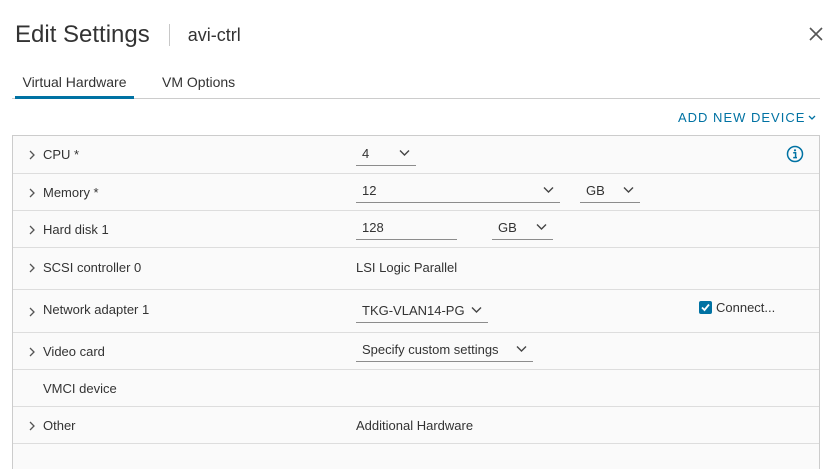 This screenshot has height=469, width=840. I want to click on memory-unit-select: GB, so click(610, 192).